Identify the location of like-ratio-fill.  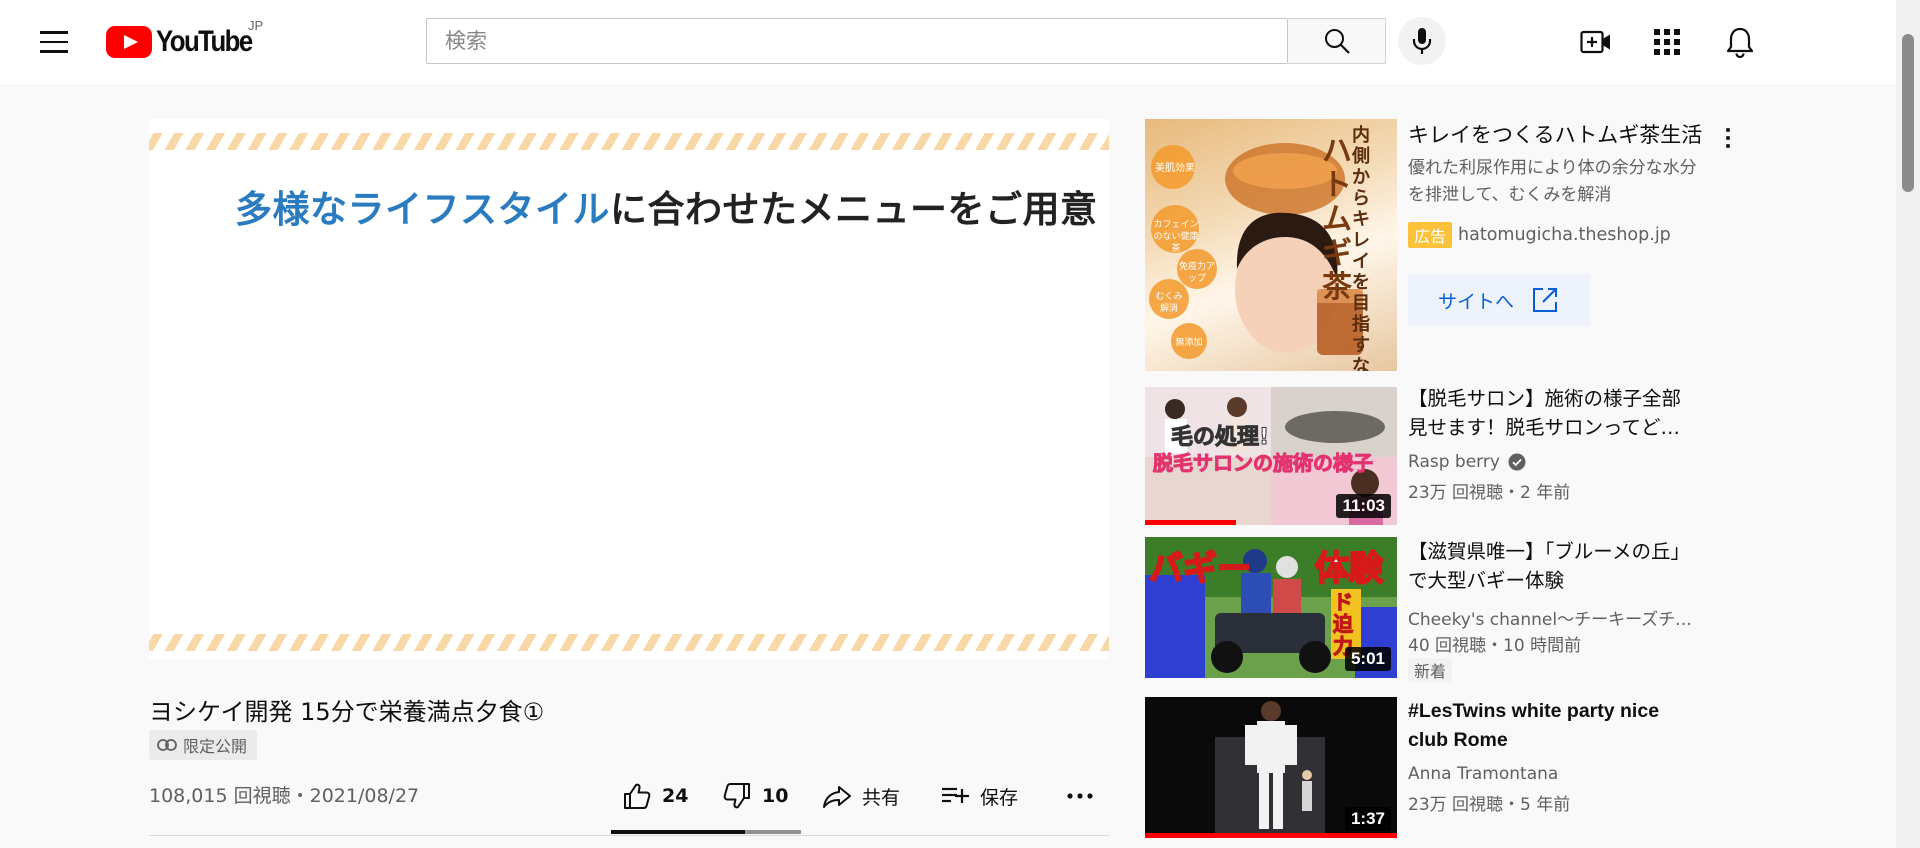
(678, 832).